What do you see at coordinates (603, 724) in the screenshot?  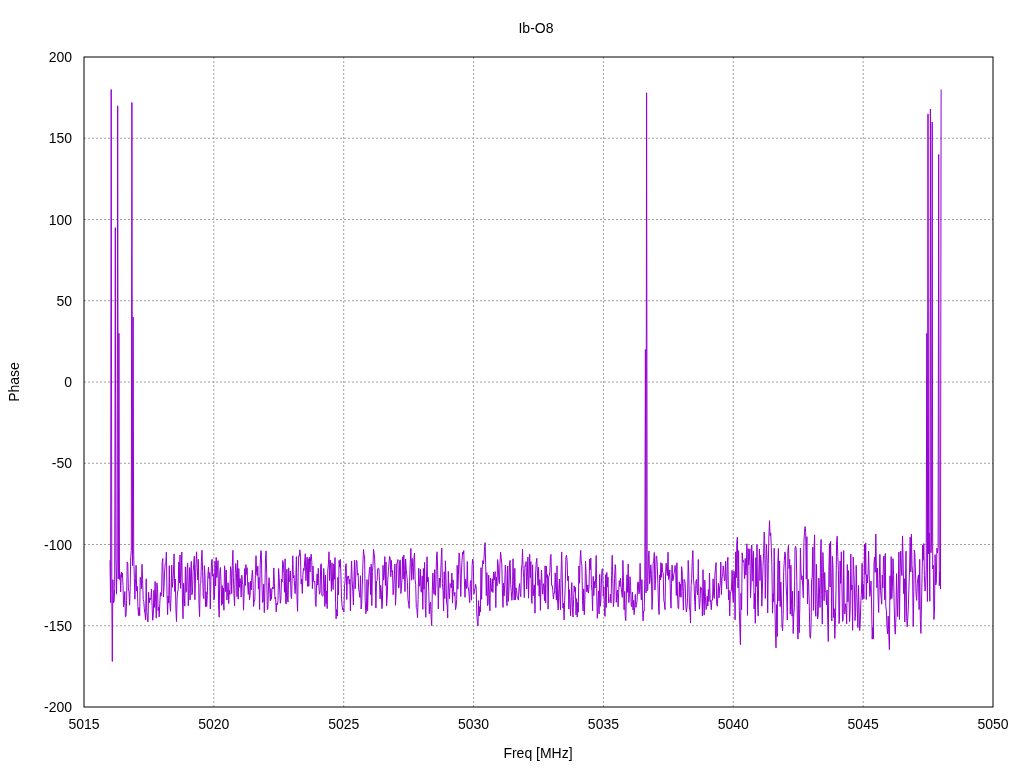 I see `axis-tick-label: 5035` at bounding box center [603, 724].